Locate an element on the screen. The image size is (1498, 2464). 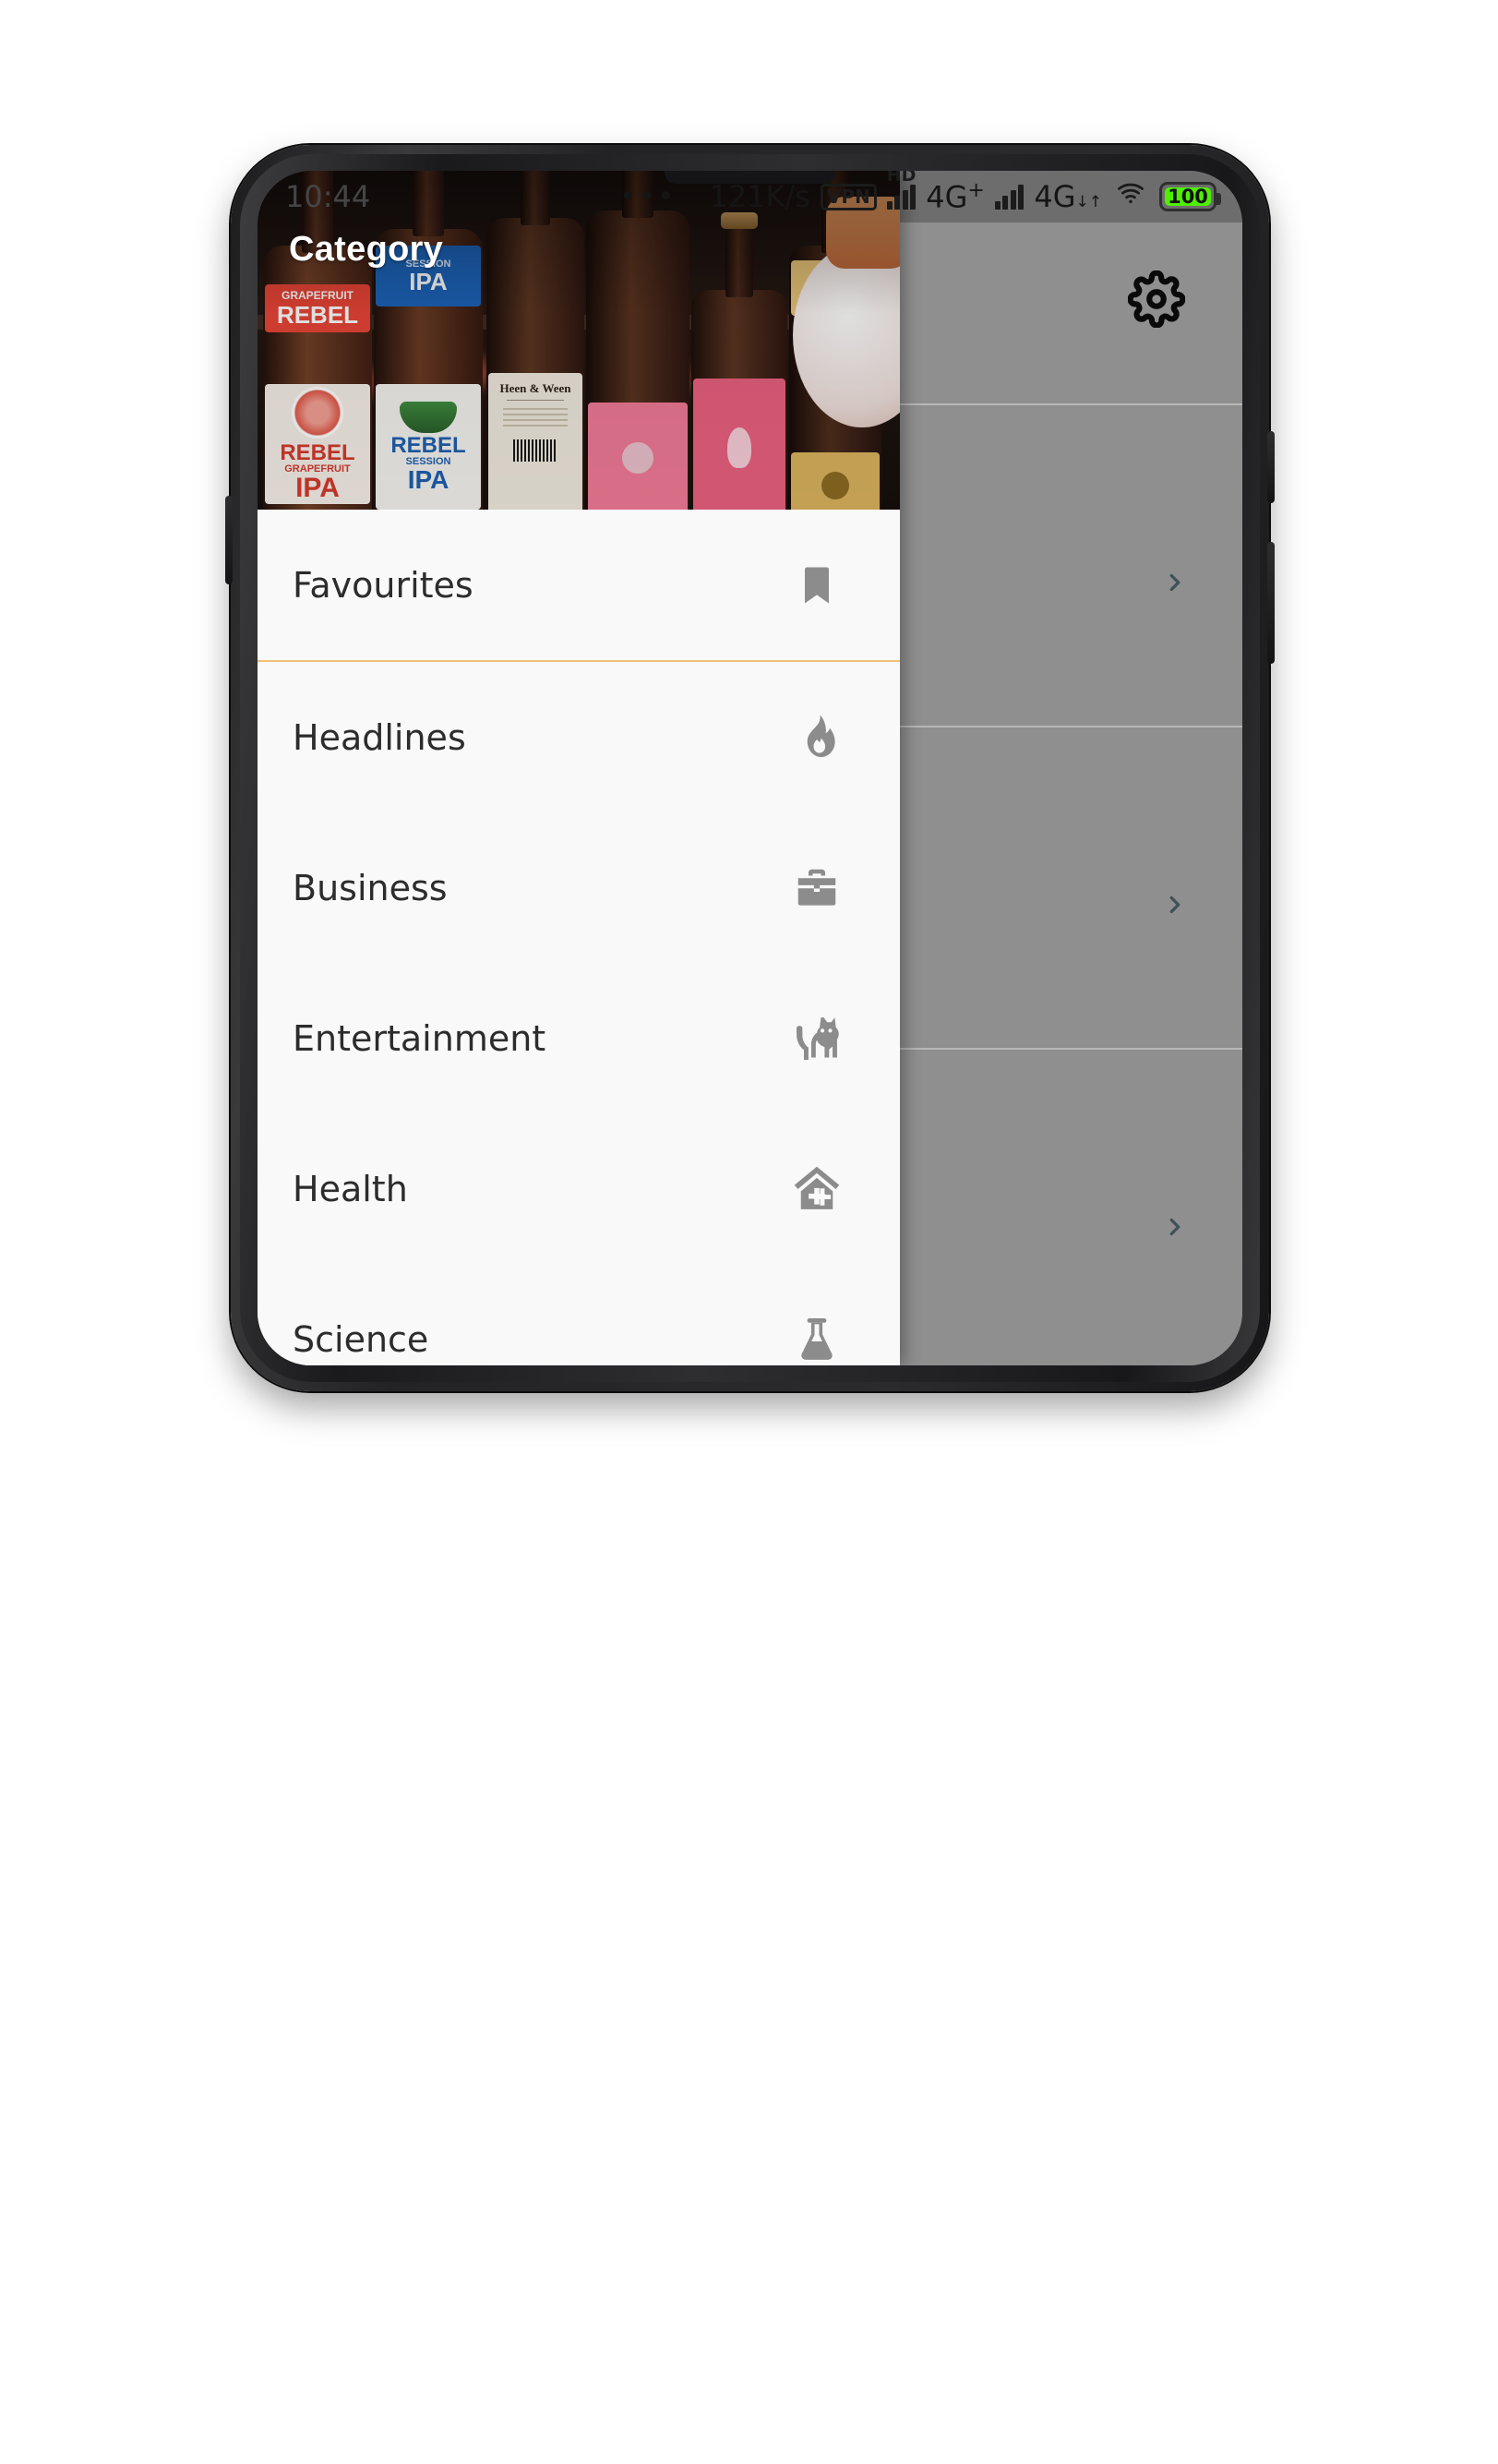
drawer-header: GRAPEFRUIT REBEL REBEL GRAPEFRUIT IPA is located at coordinates (579, 340).